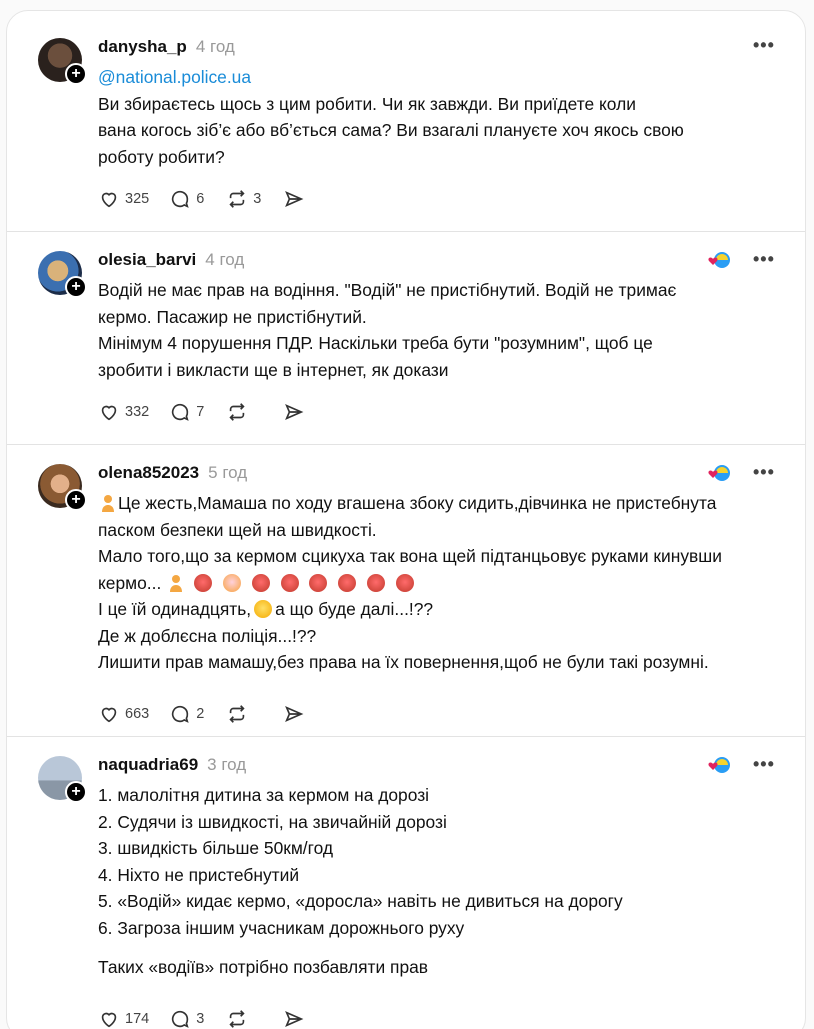  What do you see at coordinates (123, 199) in the screenshot?
I see `like-button: 325` at bounding box center [123, 199].